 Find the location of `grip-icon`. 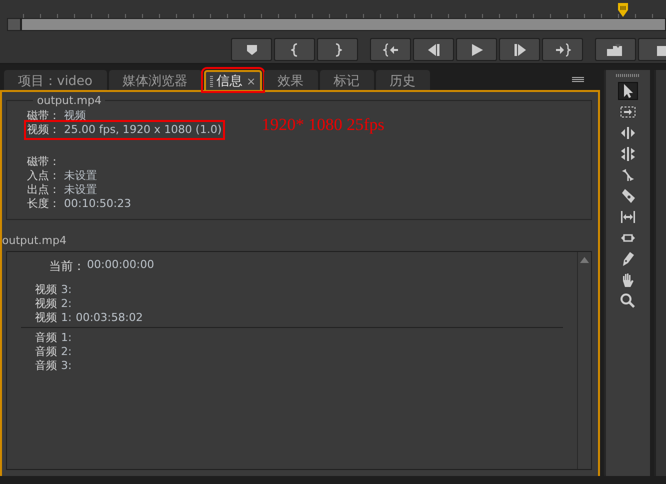

grip-icon is located at coordinates (211, 81).